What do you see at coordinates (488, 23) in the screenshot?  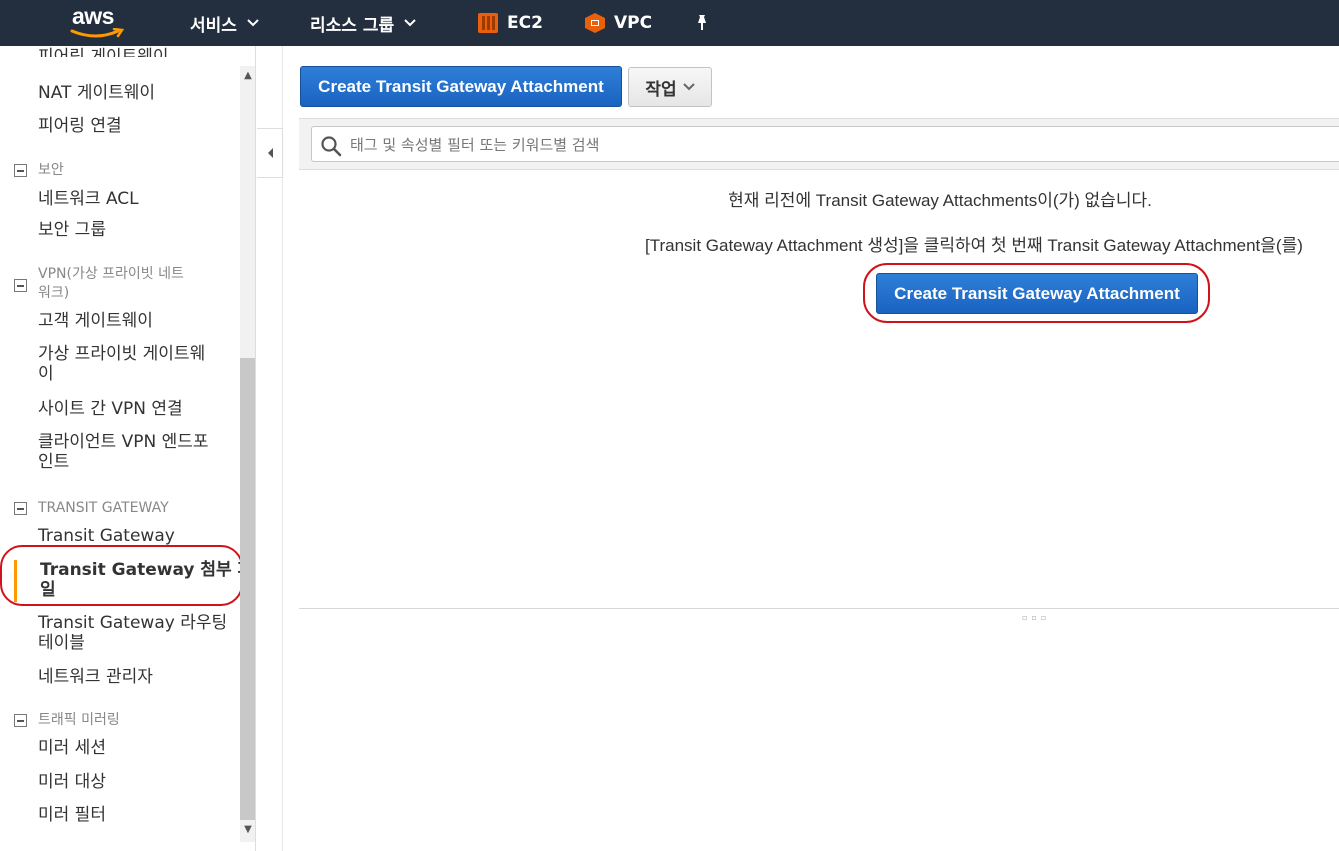 I see `ec2-icon` at bounding box center [488, 23].